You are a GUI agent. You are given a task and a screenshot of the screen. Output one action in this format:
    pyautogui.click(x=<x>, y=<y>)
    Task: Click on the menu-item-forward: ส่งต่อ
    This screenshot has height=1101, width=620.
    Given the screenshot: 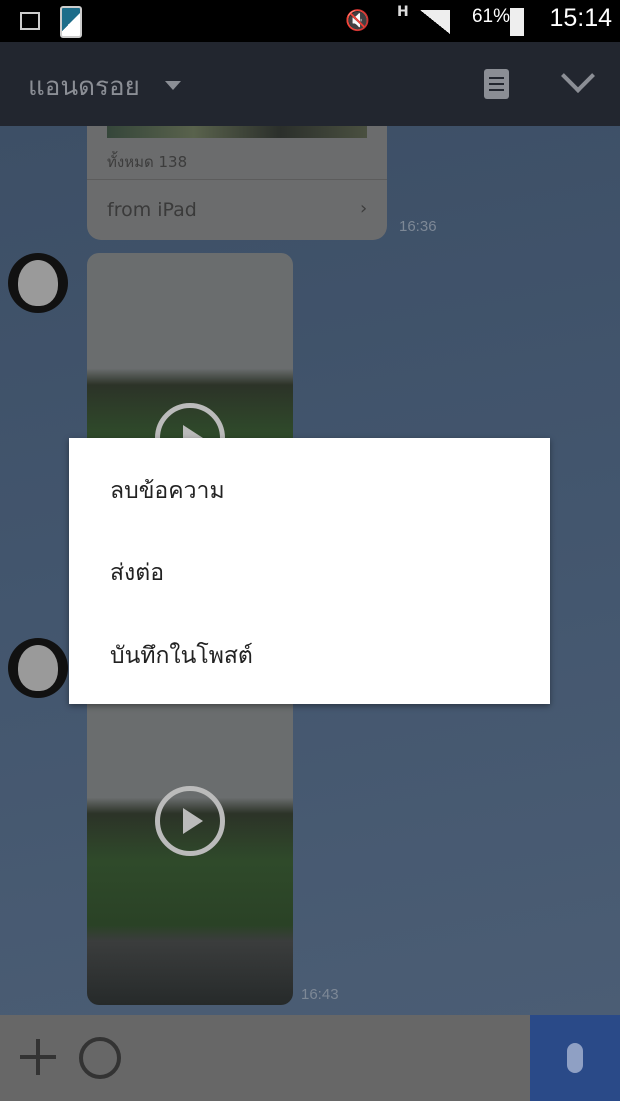 What is the action you would take?
    pyautogui.click(x=309, y=573)
    